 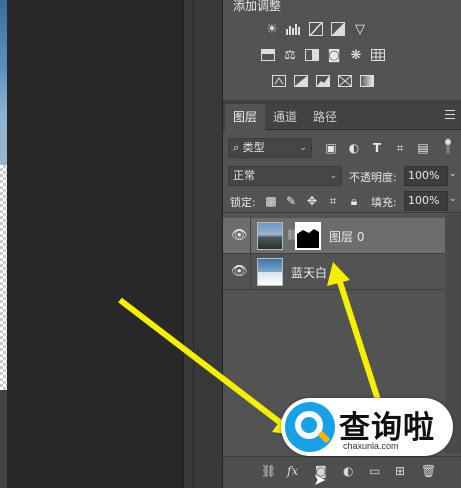 What do you see at coordinates (292, 471) in the screenshot?
I see `fx-icon: fx` at bounding box center [292, 471].